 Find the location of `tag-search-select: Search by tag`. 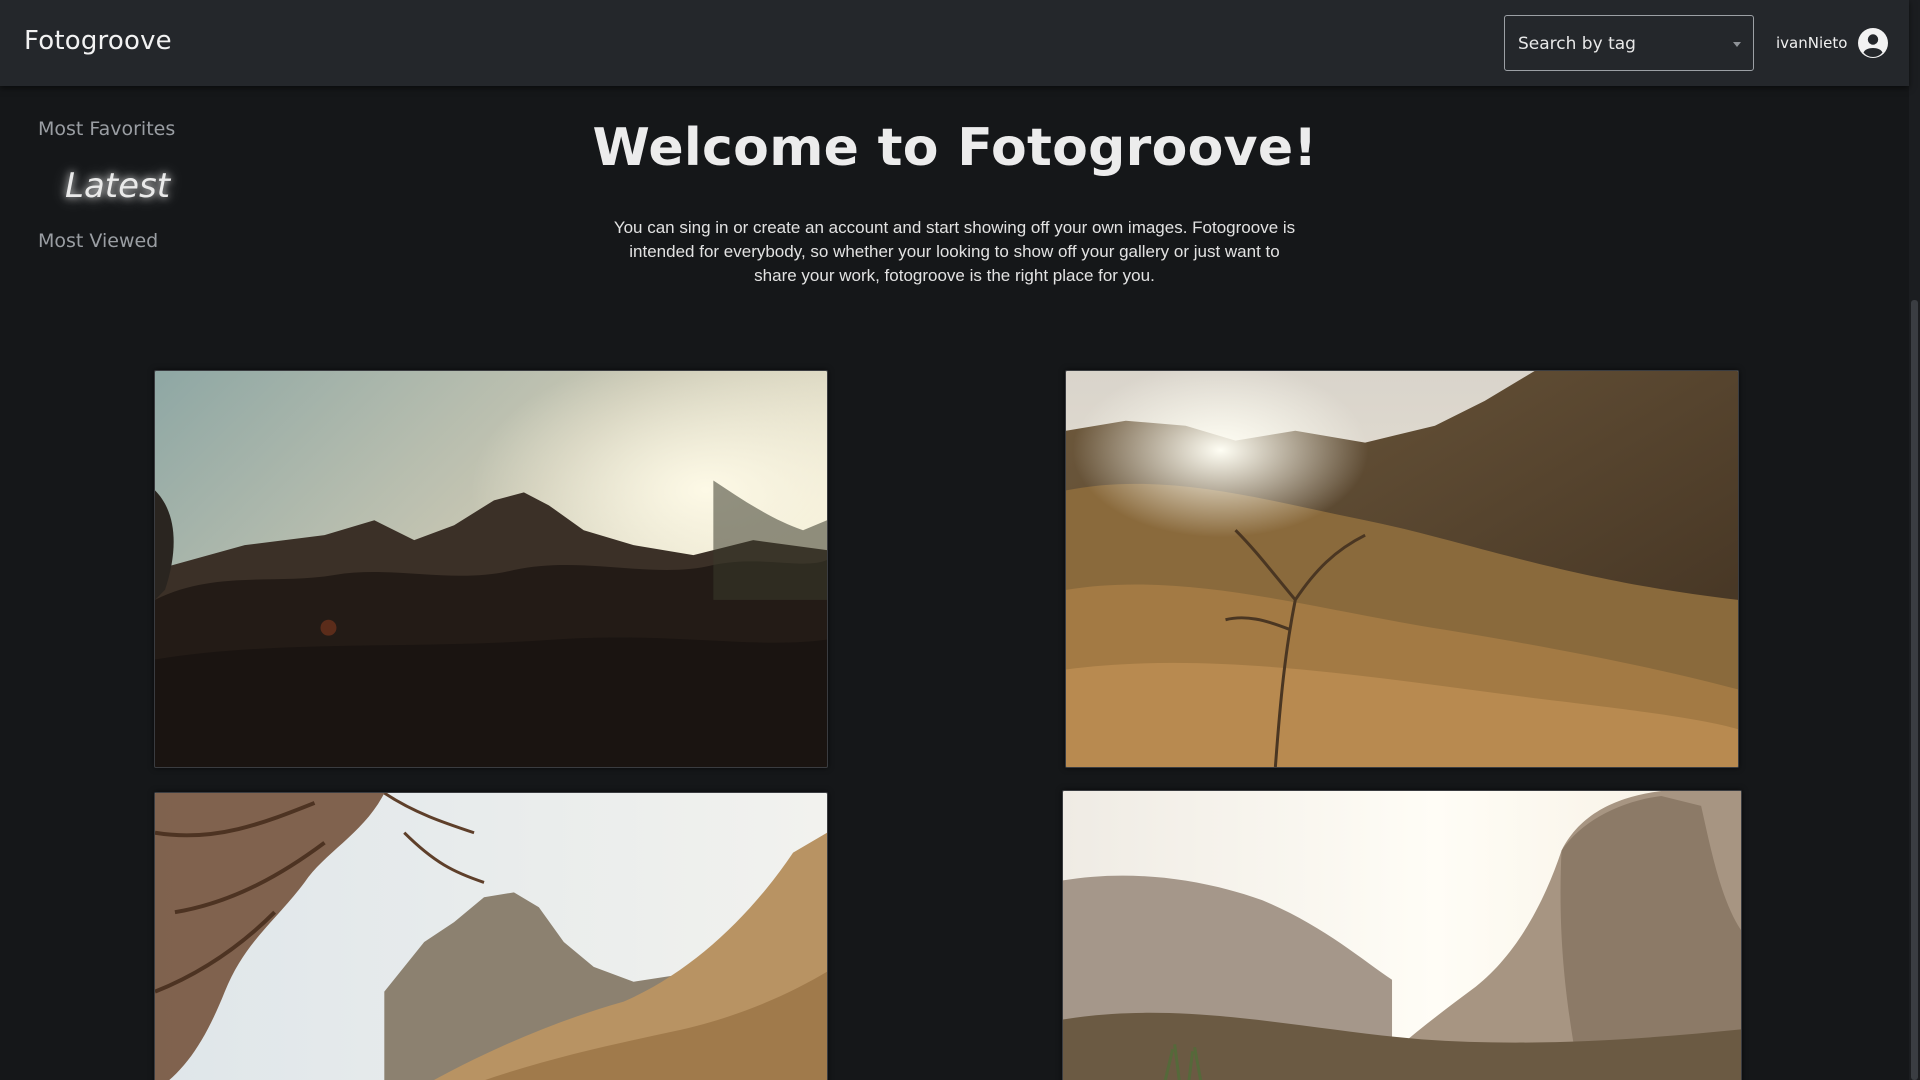

tag-search-select: Search by tag is located at coordinates (1629, 43).